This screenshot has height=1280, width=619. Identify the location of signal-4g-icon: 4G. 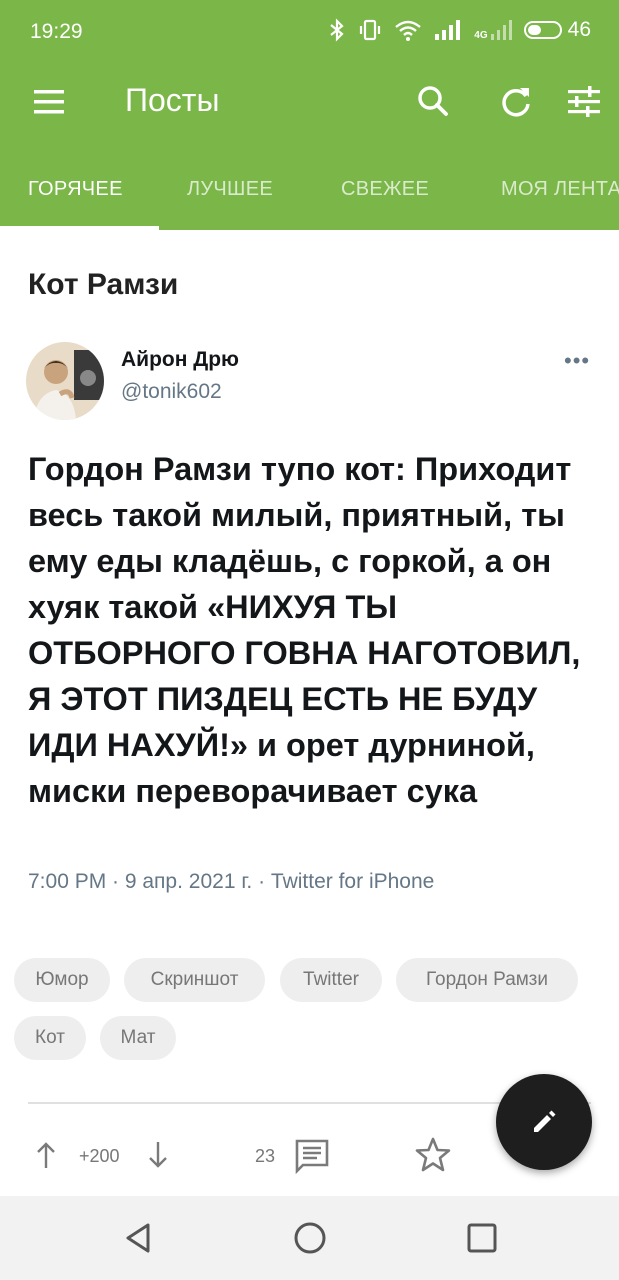
(493, 30).